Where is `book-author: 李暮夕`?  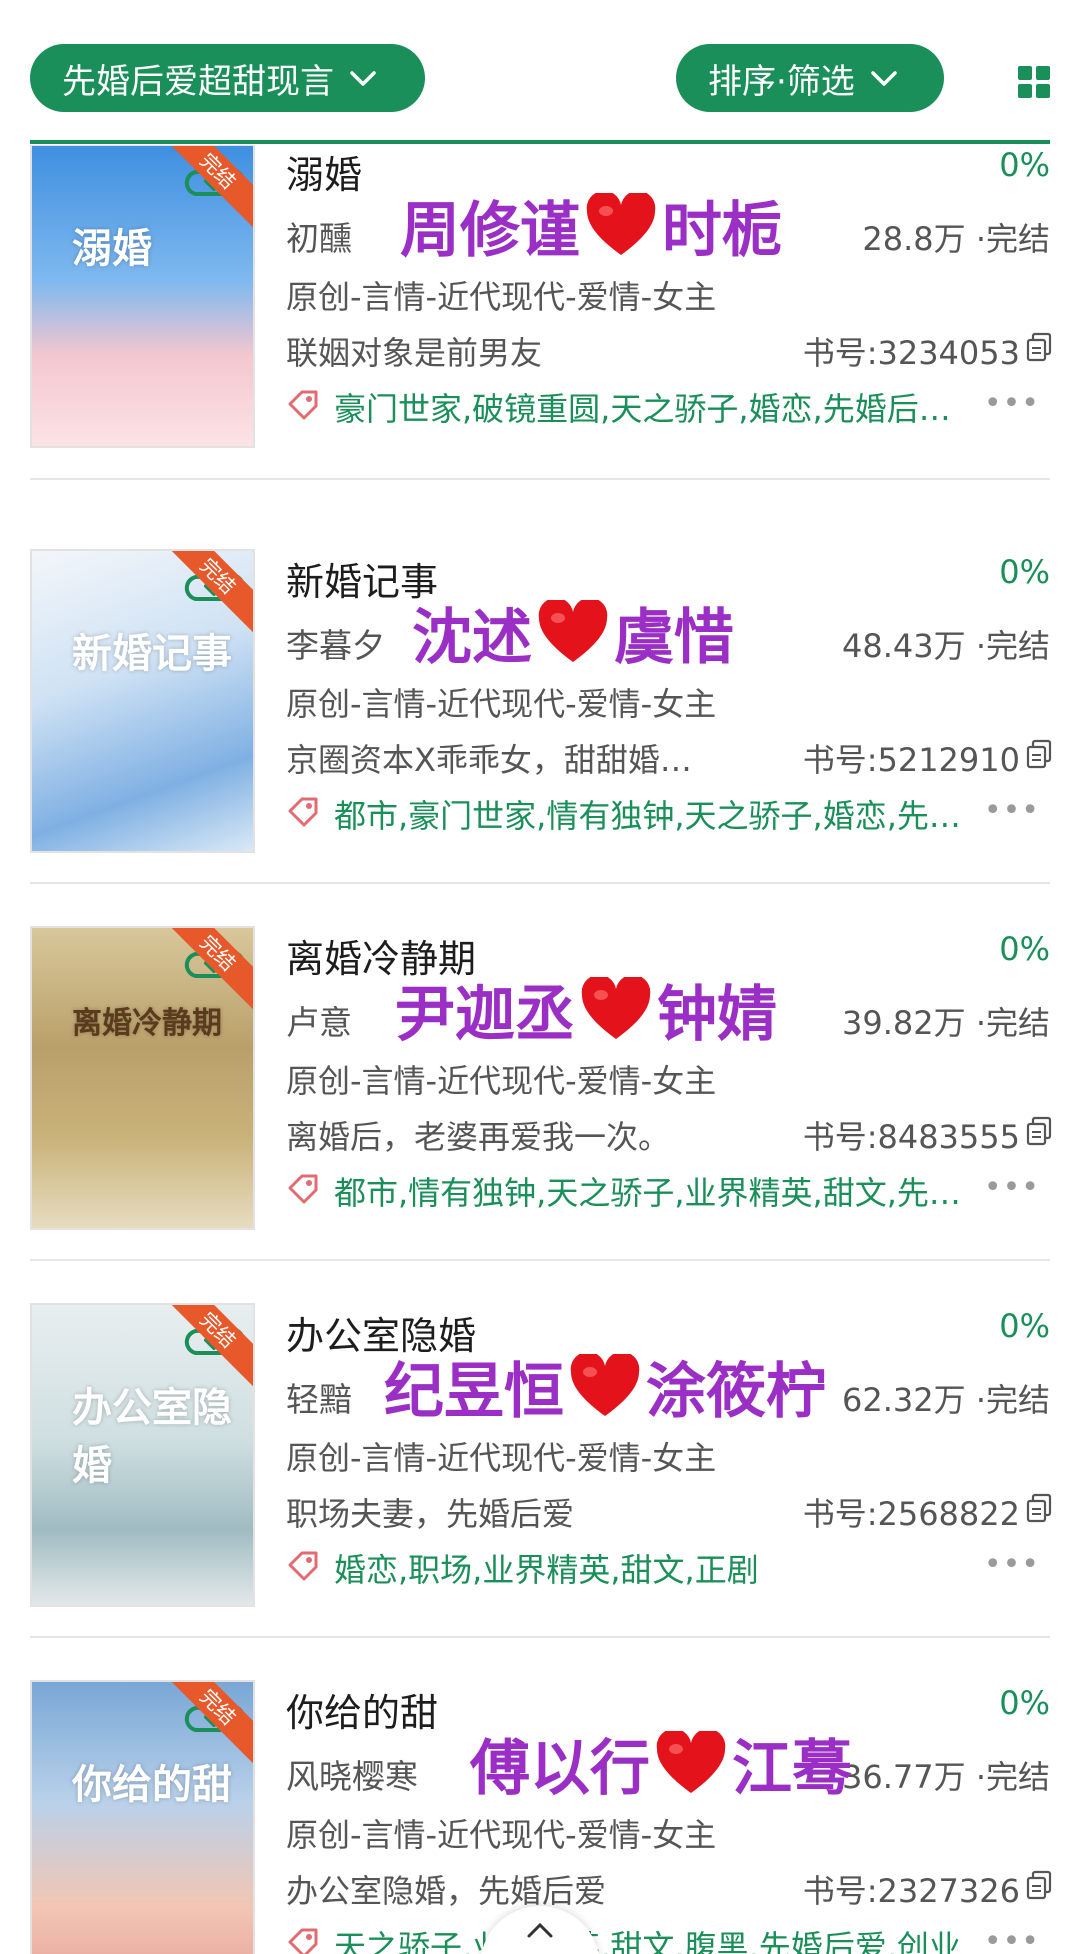
book-author: 李暮夕 is located at coordinates (335, 645).